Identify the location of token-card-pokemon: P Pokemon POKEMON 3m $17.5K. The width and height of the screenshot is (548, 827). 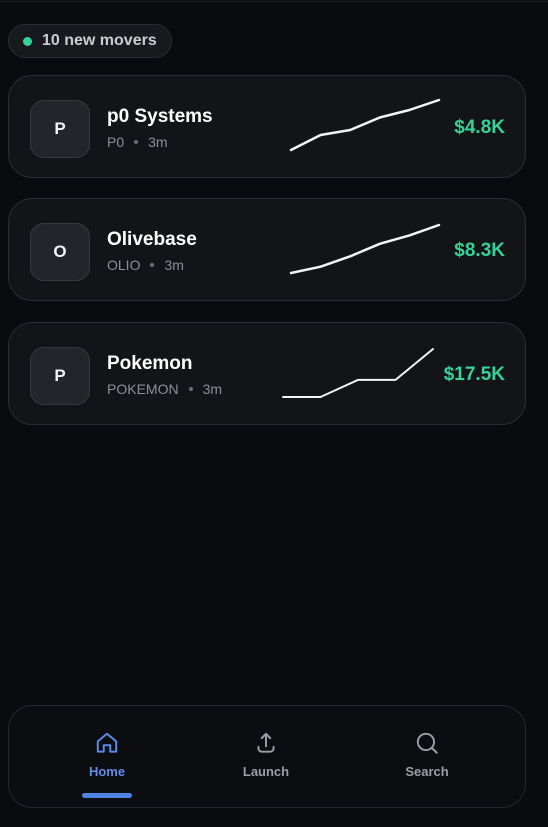
(267, 373).